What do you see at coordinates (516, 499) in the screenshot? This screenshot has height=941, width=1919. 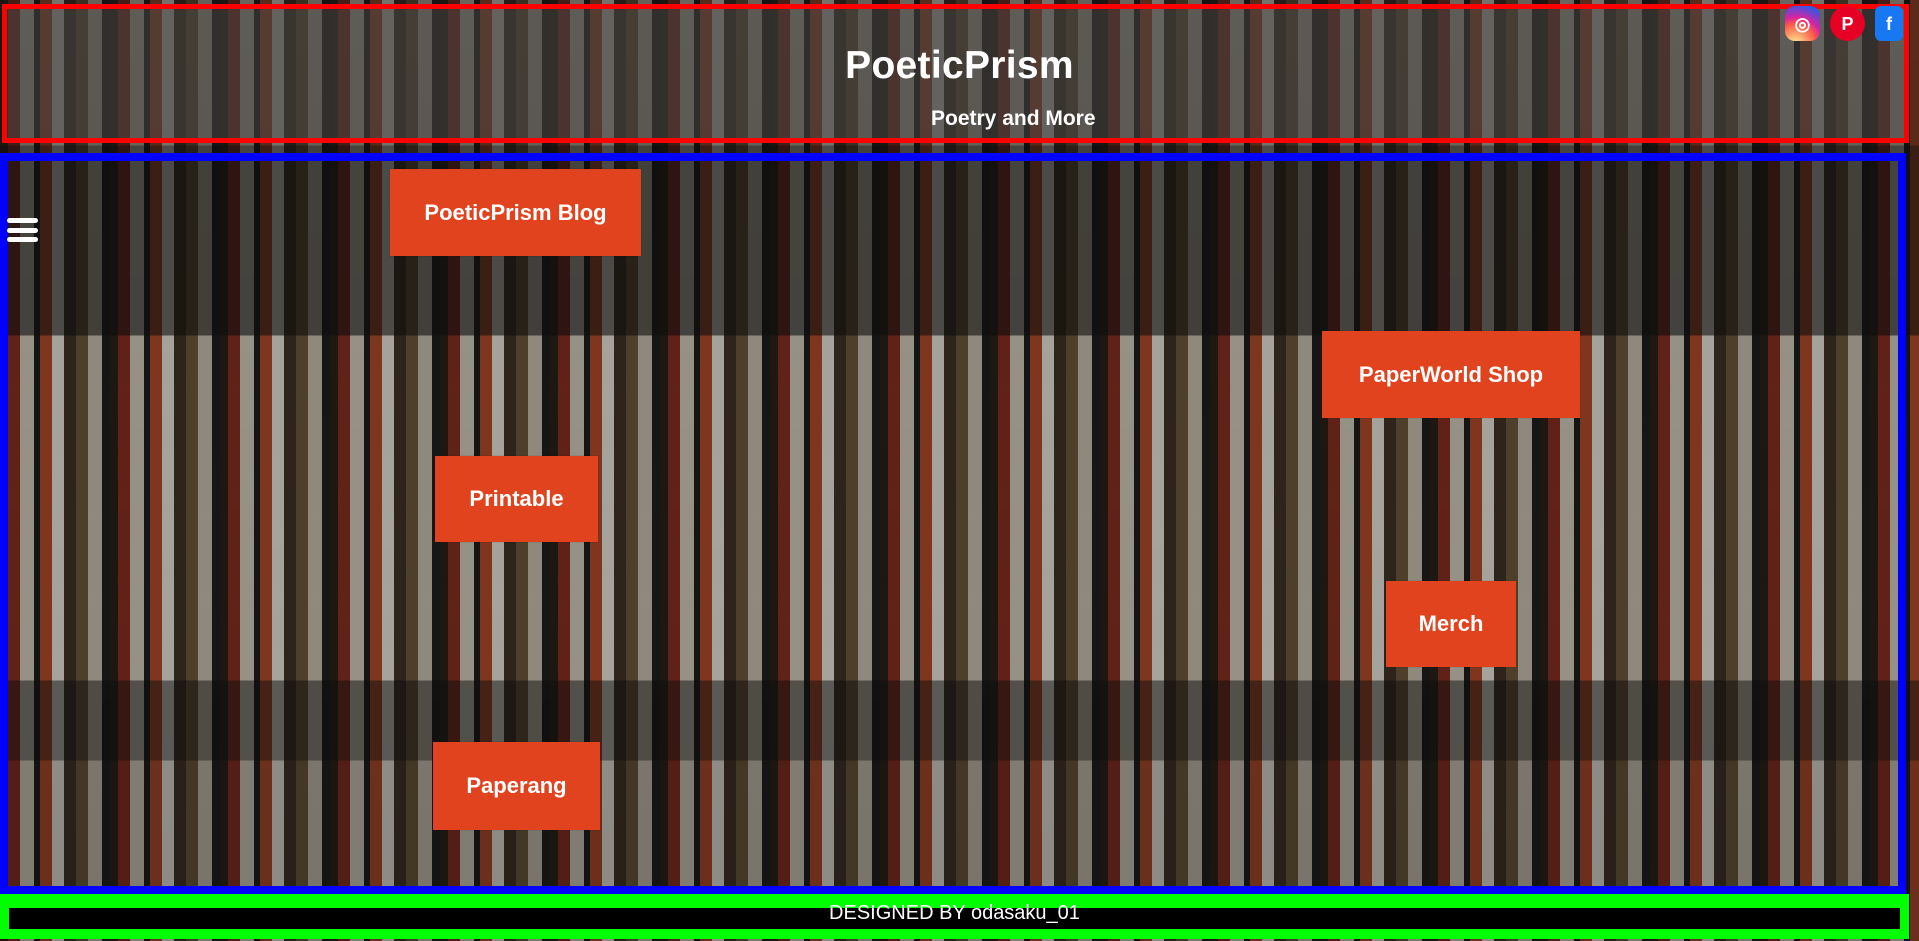 I see `printable-button: Printable` at bounding box center [516, 499].